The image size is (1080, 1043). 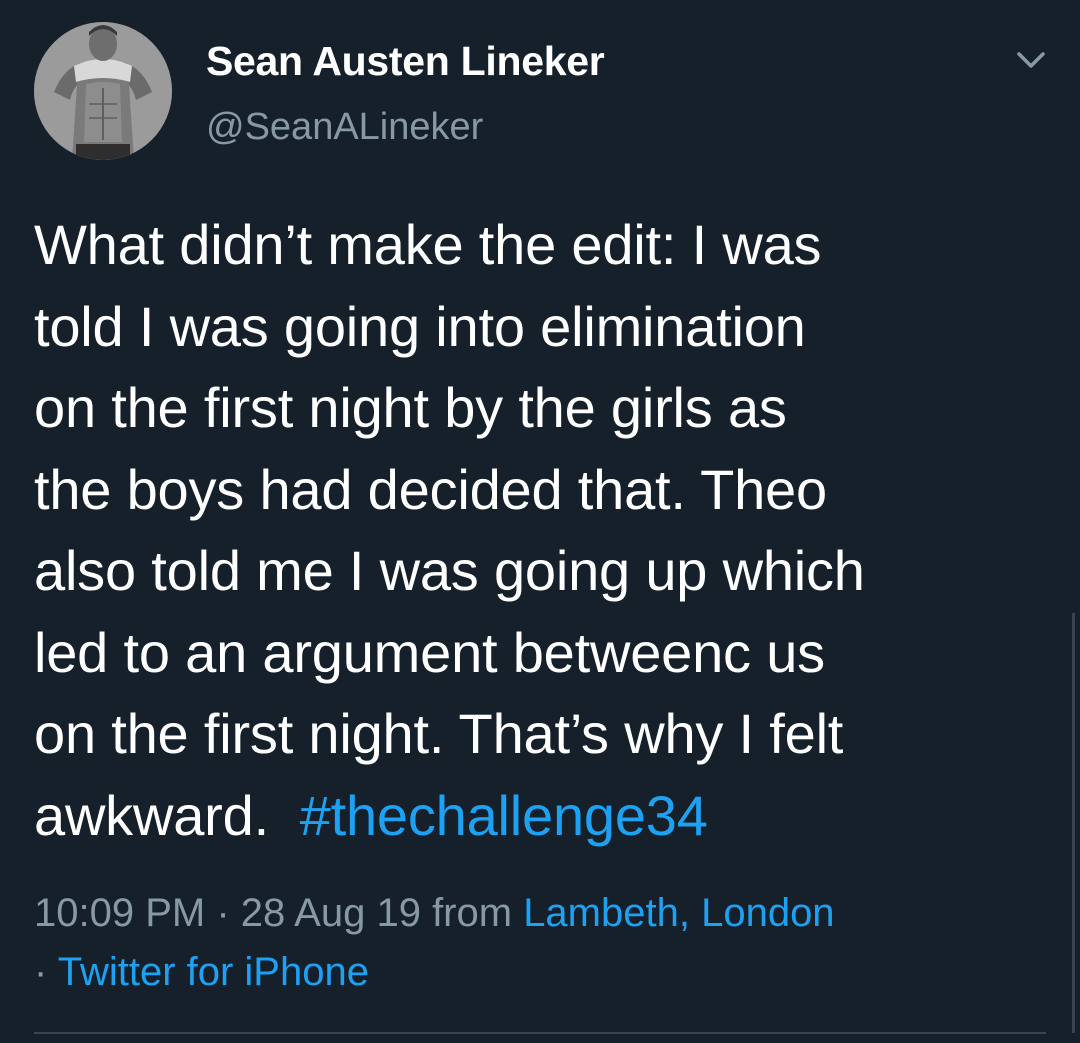 What do you see at coordinates (540, 1033) in the screenshot?
I see `divider` at bounding box center [540, 1033].